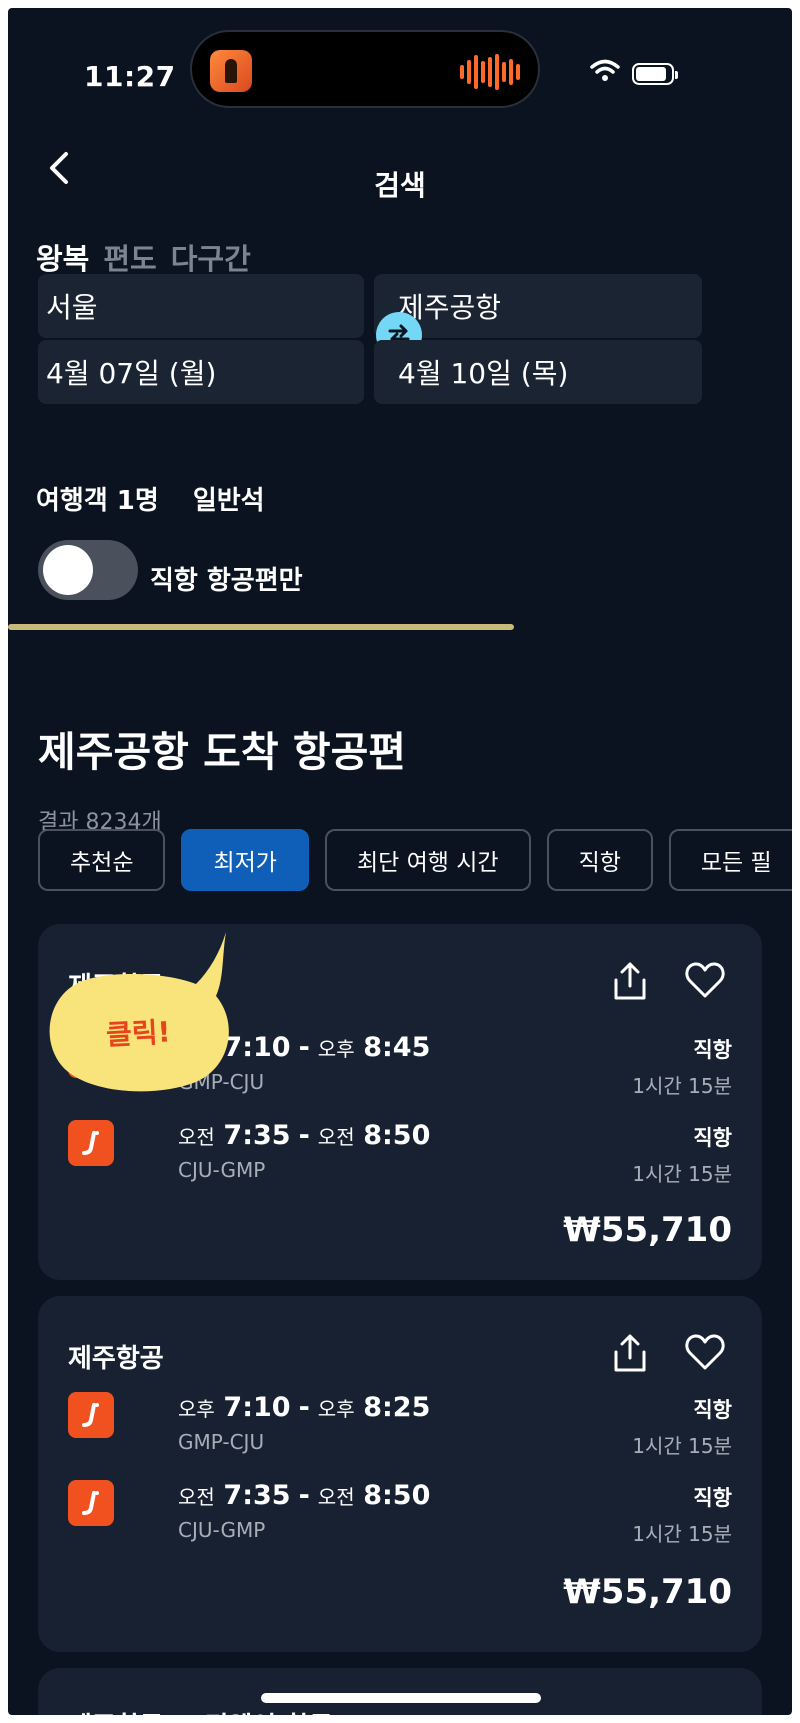  I want to click on leg-times: 오후 7:10- 오후 8:25, so click(304, 1407).